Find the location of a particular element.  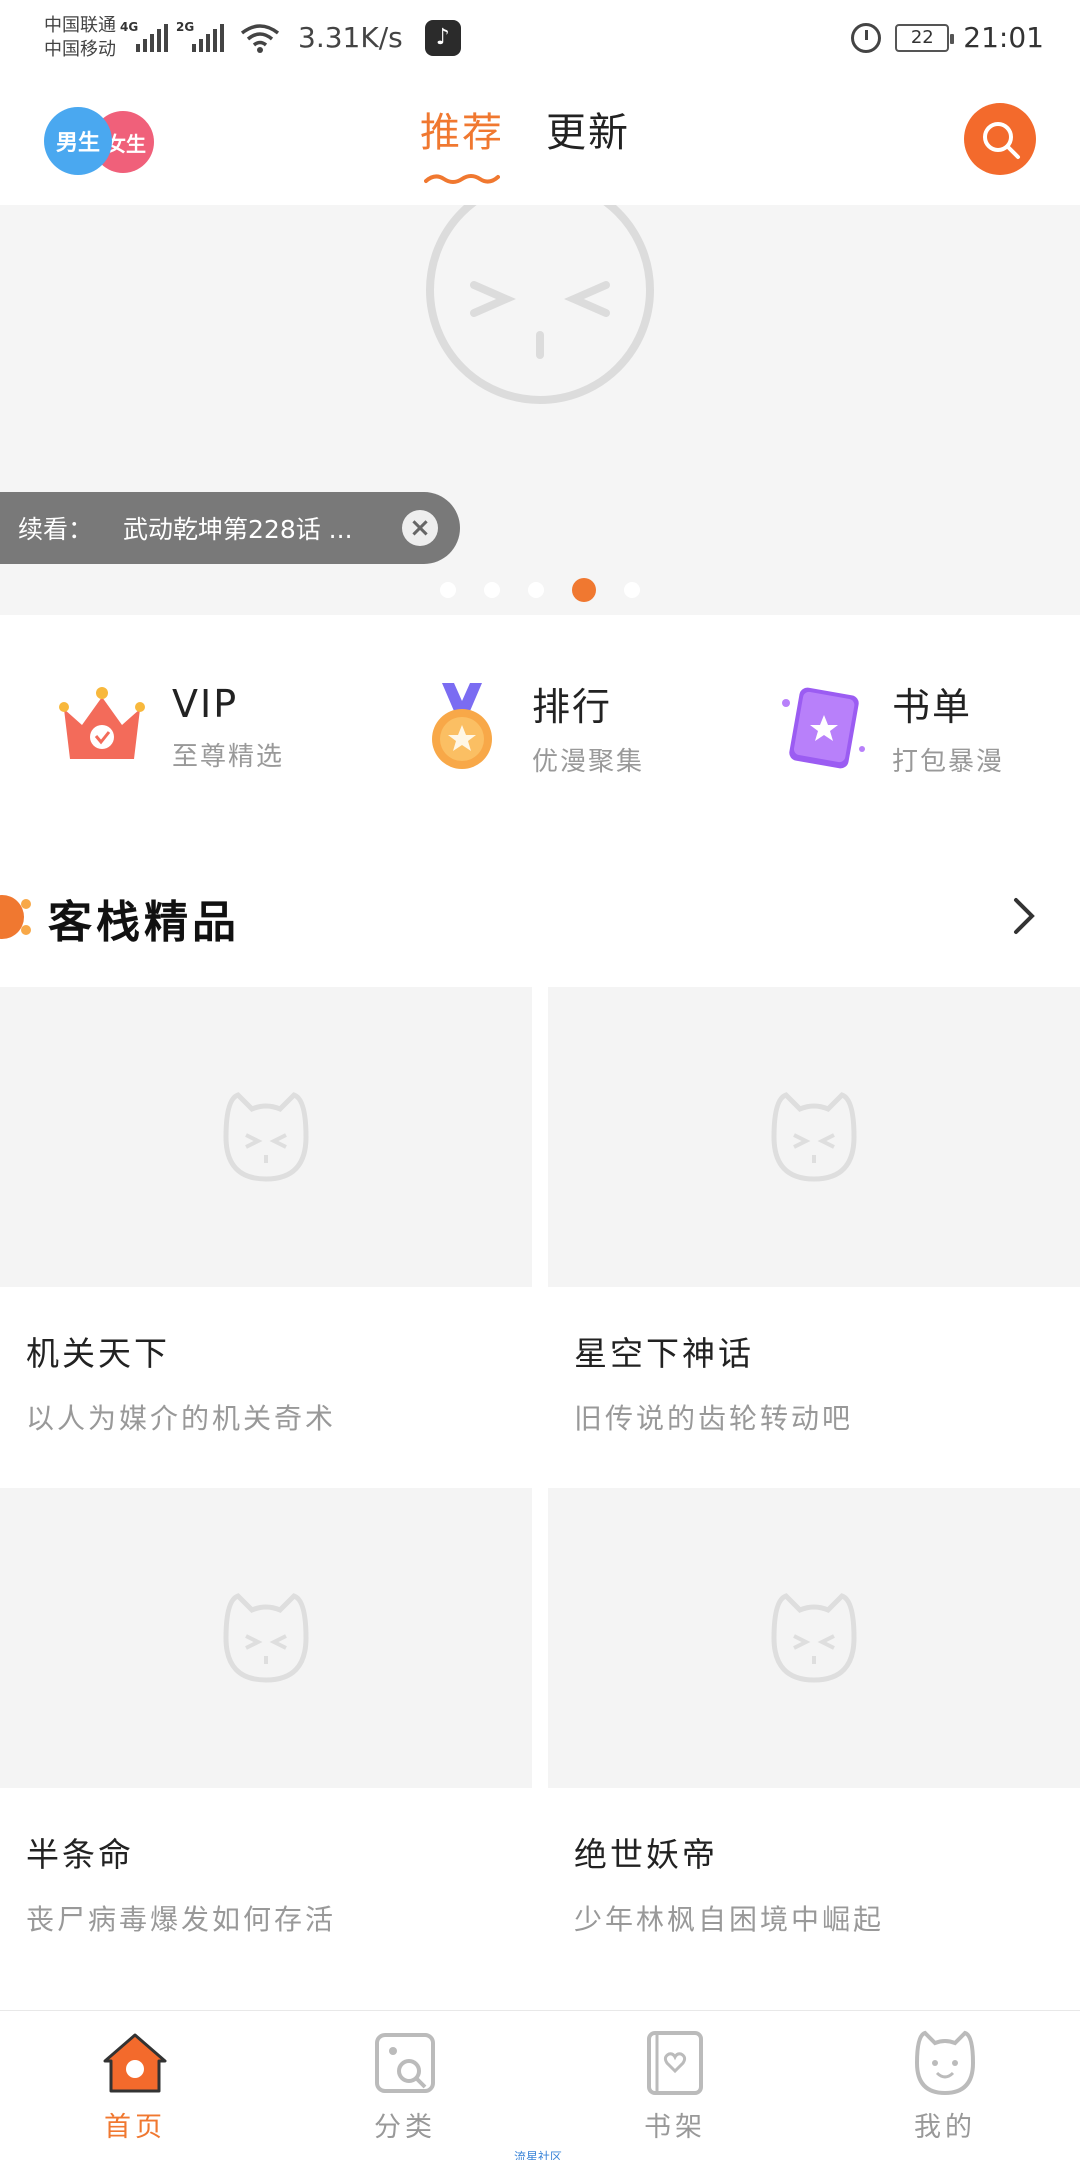

continue-reading-bar: 续看： 武动乾坤第228话 ... × is located at coordinates (230, 528).